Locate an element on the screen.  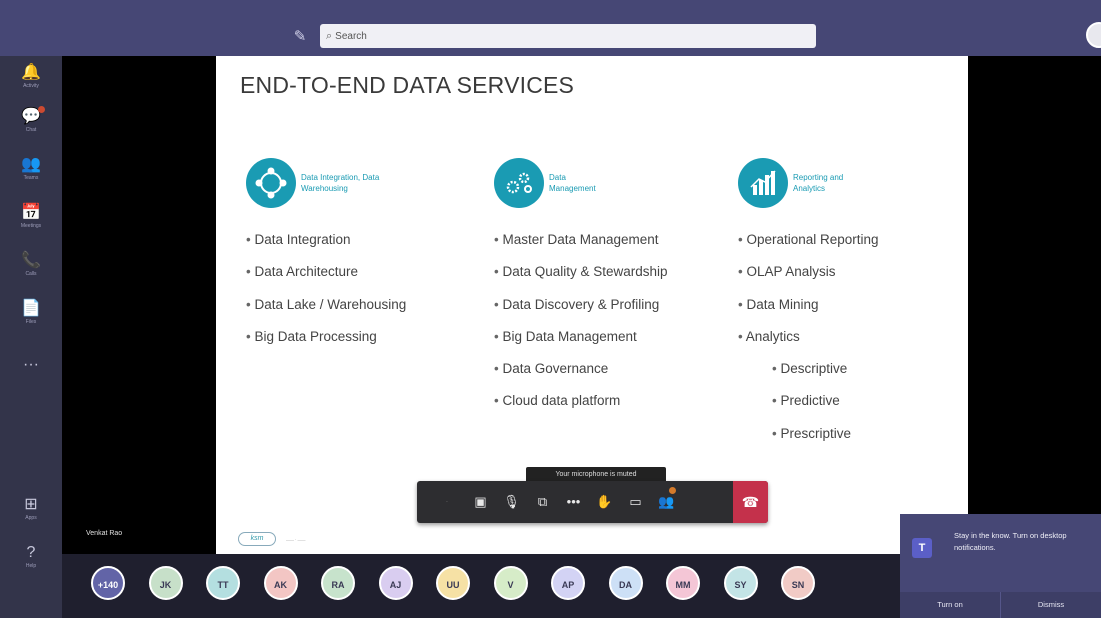
phone-icon: 📞 is located at coordinates (31, 260).